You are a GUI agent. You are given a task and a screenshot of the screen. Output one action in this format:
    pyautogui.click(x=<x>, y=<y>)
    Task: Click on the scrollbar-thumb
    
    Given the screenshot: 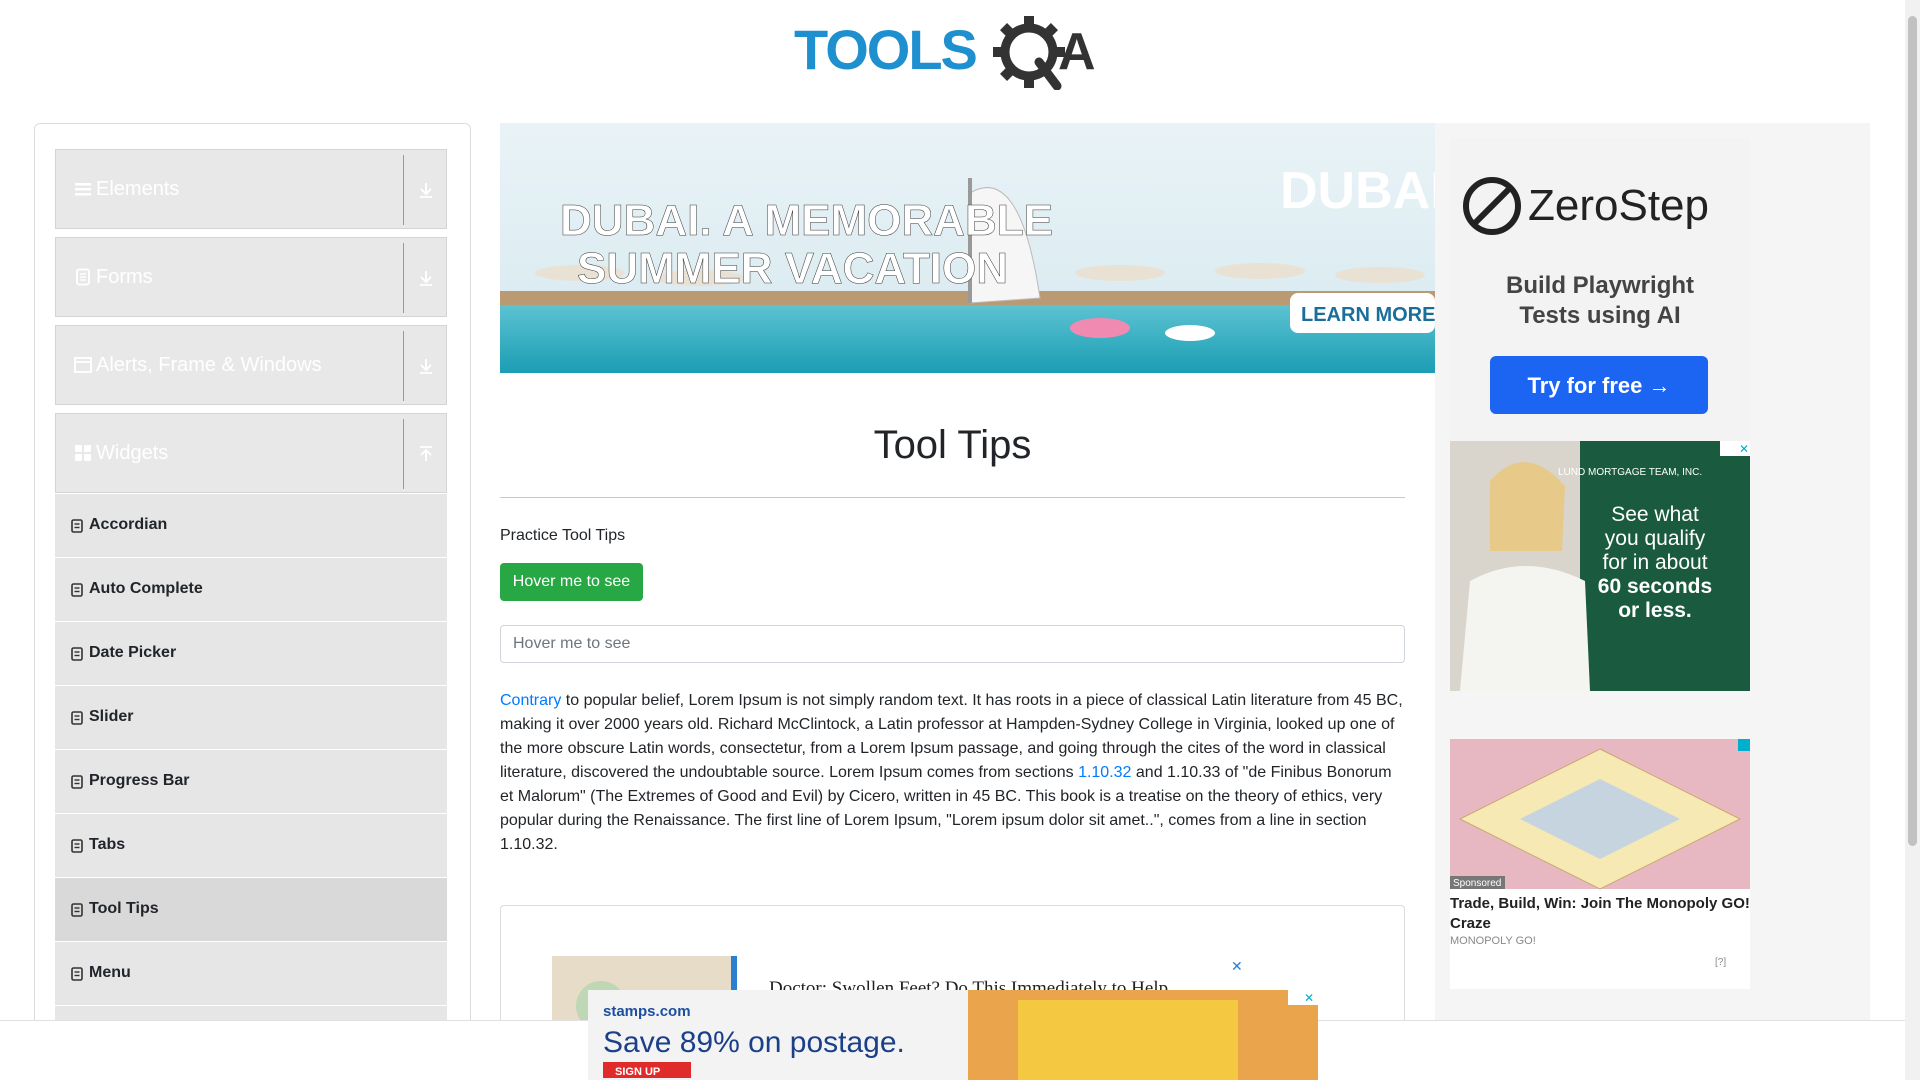 What is the action you would take?
    pyautogui.click(x=1912, y=431)
    